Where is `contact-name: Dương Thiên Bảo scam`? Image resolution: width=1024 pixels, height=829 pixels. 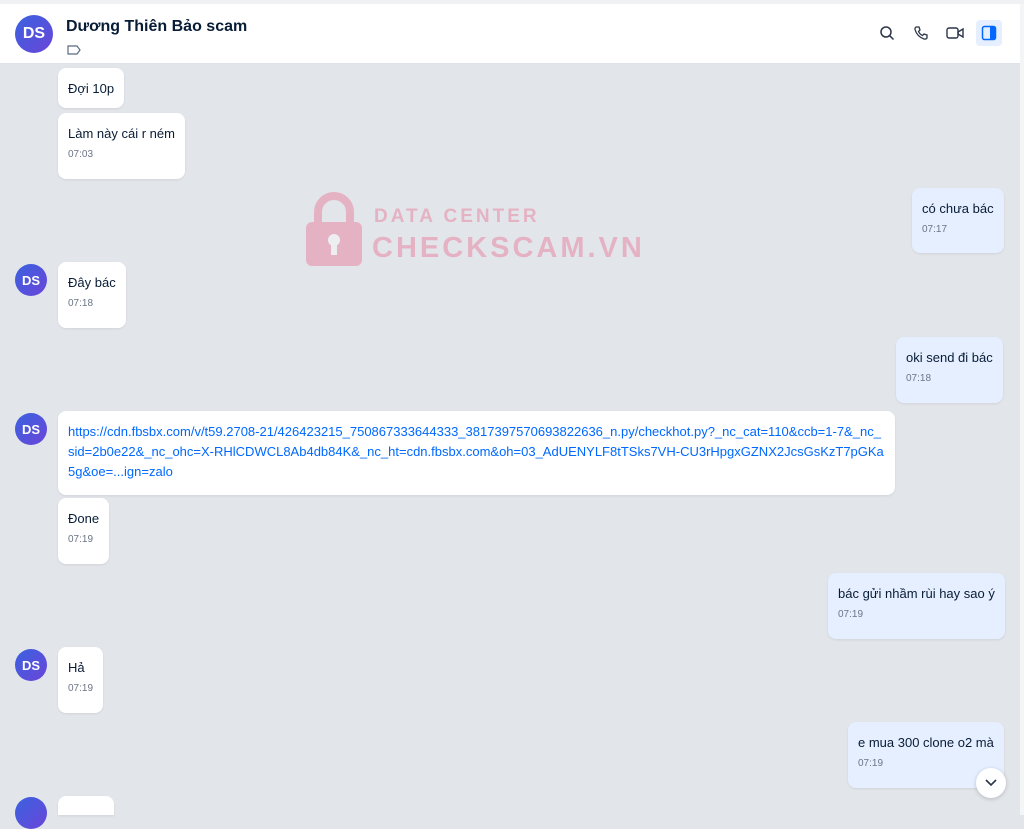
contact-name: Dương Thiên Bảo scam is located at coordinates (156, 27).